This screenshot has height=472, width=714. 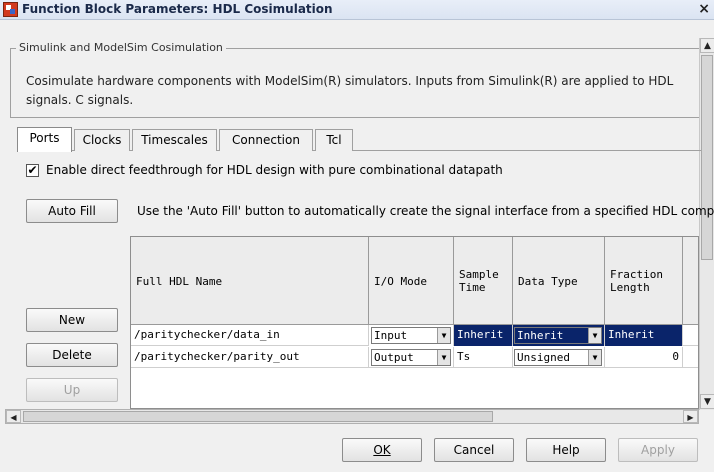 I want to click on scroll-left-icon: ◀, so click(x=13, y=416).